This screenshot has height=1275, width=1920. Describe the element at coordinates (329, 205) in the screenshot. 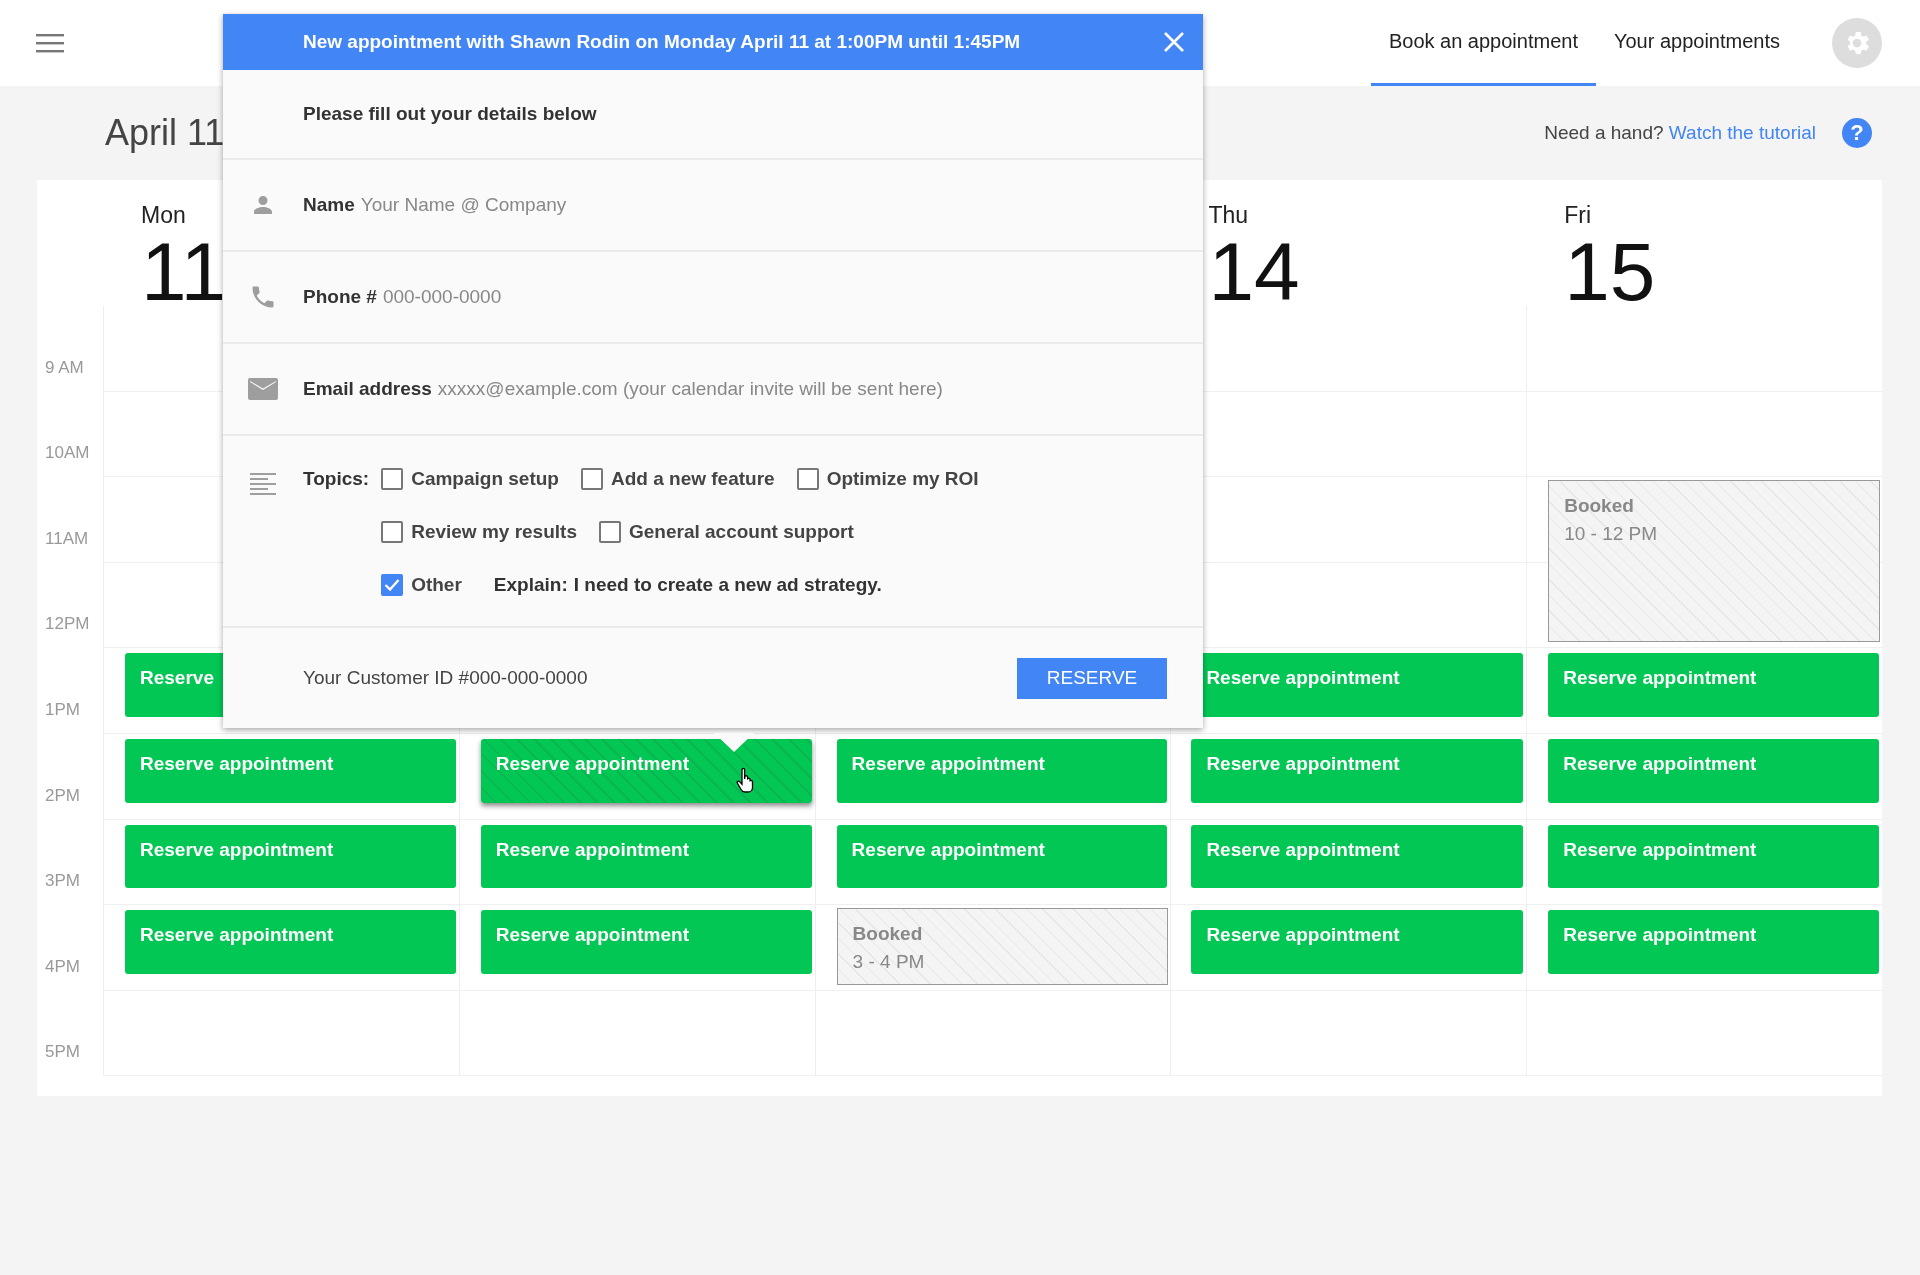

I see `field-label: Name` at that location.